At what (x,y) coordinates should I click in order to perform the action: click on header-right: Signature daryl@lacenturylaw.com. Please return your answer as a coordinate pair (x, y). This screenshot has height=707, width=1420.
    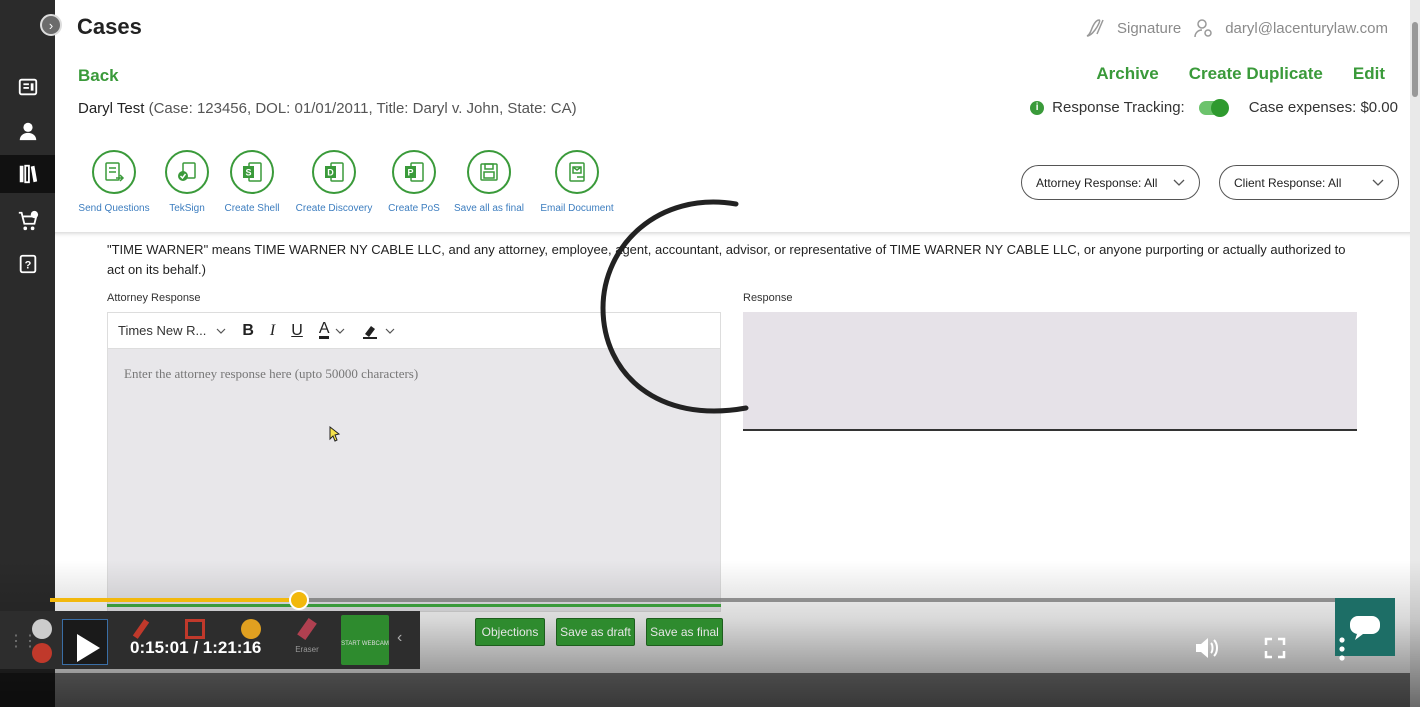
    Looking at the image, I should click on (1235, 28).